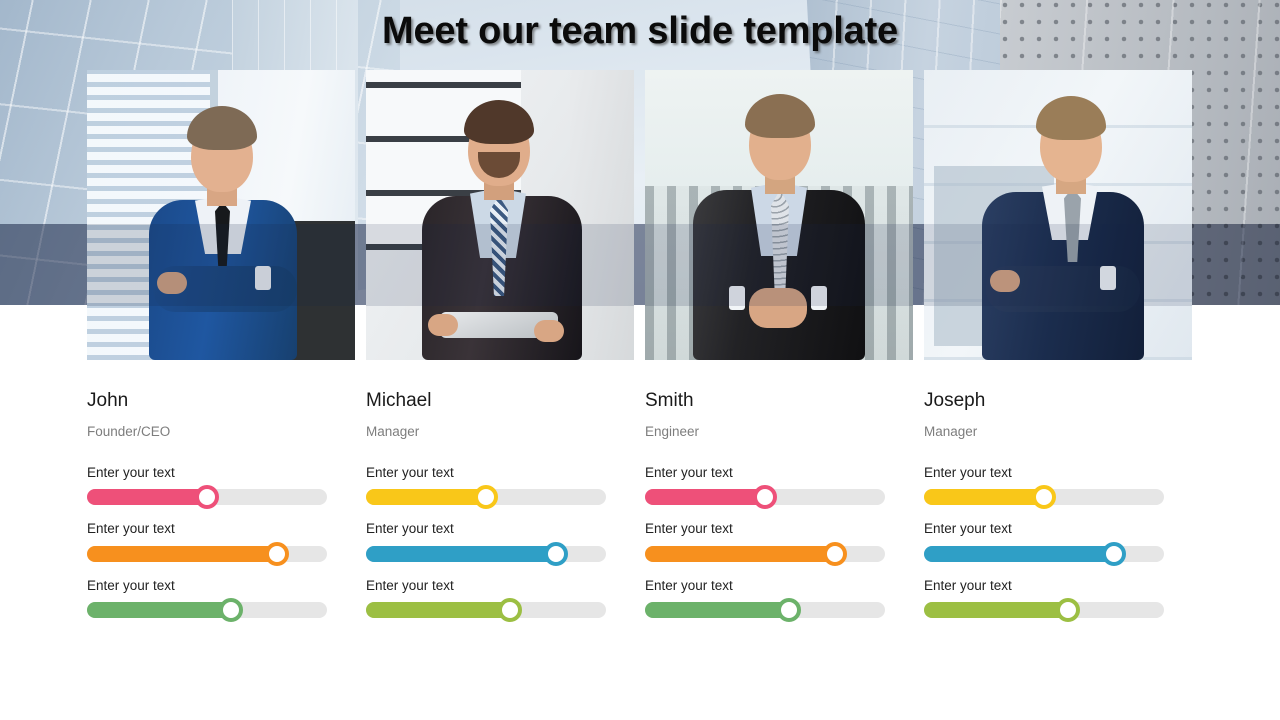 The image size is (1280, 720). I want to click on member-role: Engineer, so click(672, 431).